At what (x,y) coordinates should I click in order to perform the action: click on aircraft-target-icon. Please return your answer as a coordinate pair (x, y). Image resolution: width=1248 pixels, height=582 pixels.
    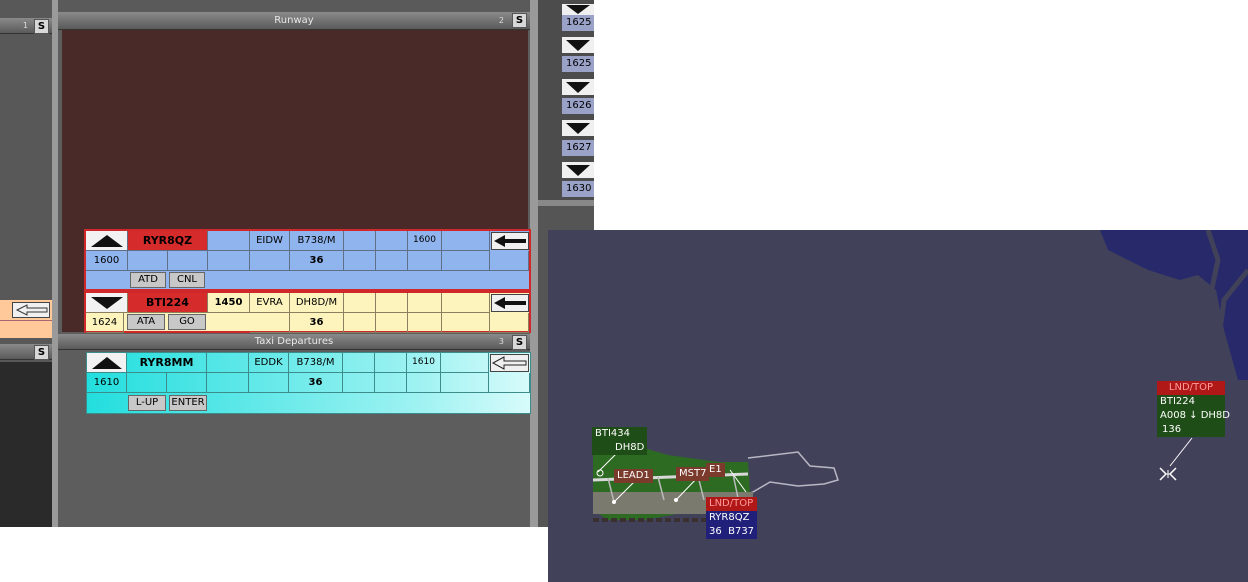
    Looking at the image, I should click on (1168, 474).